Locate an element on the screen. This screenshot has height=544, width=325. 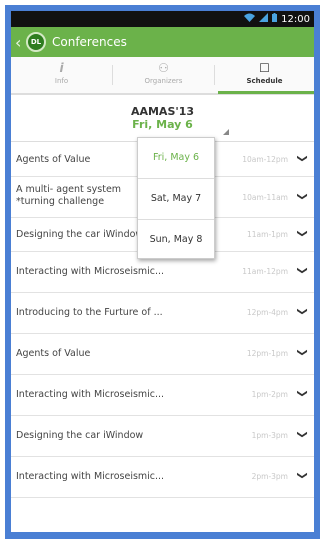
session-time: 11am-1pm is located at coordinates (267, 234).